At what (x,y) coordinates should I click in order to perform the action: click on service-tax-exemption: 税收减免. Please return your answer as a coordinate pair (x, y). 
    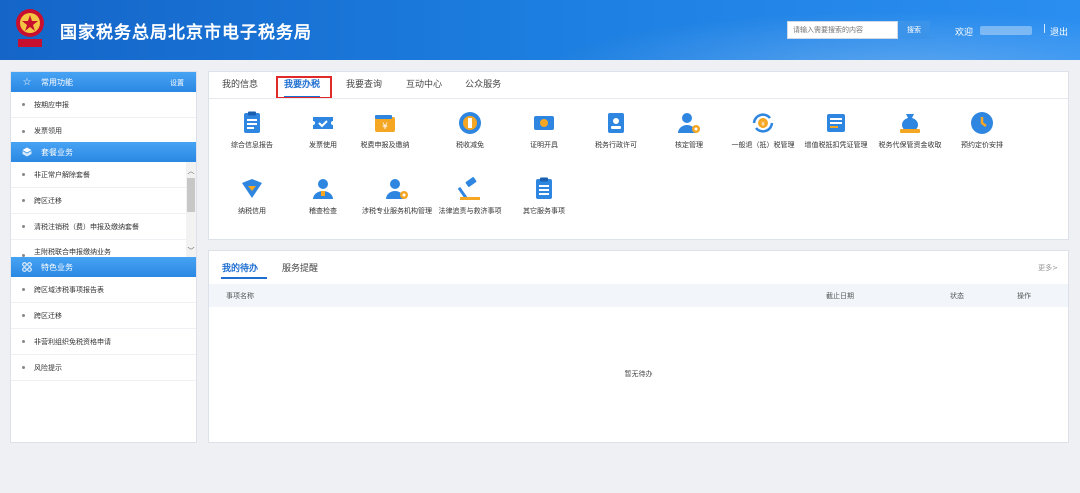
    Looking at the image, I should click on (470, 130).